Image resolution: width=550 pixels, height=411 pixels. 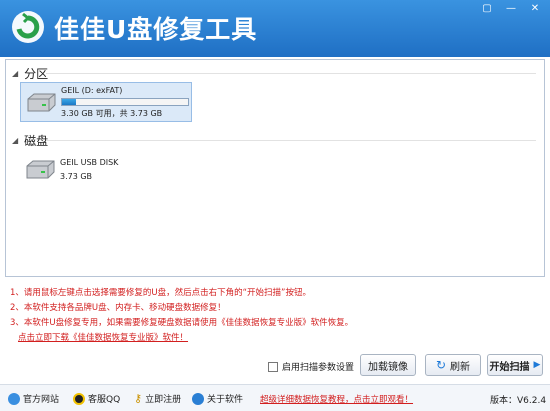 I want to click on partition-drive-size: 3.30 GB 可用，共 3.73 GB, so click(x=112, y=113).